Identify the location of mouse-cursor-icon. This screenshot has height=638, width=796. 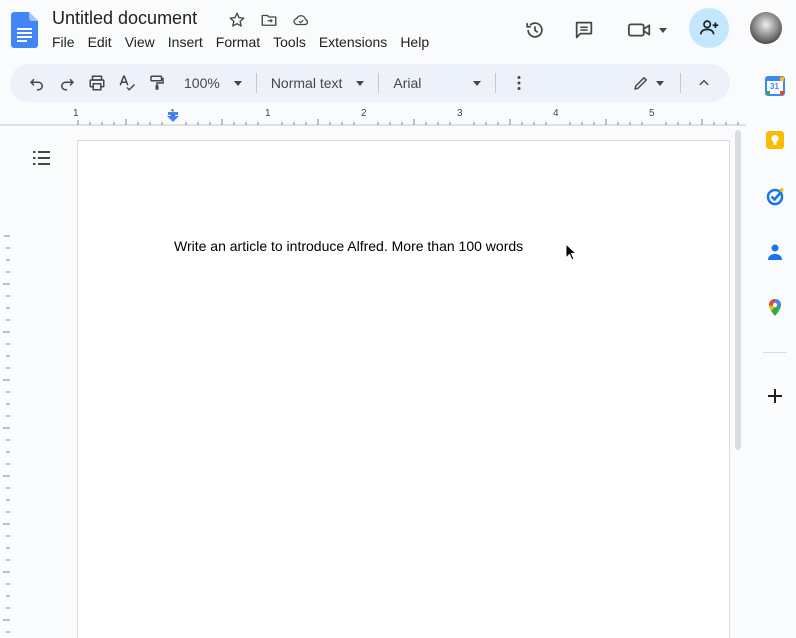
(571, 252).